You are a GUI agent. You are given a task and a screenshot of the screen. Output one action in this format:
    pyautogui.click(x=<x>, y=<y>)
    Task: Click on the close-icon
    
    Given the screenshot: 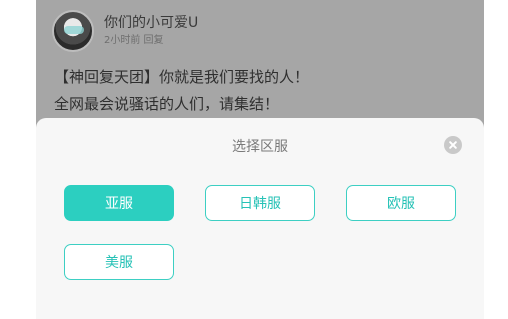 What is the action you would take?
    pyautogui.click(x=453, y=145)
    